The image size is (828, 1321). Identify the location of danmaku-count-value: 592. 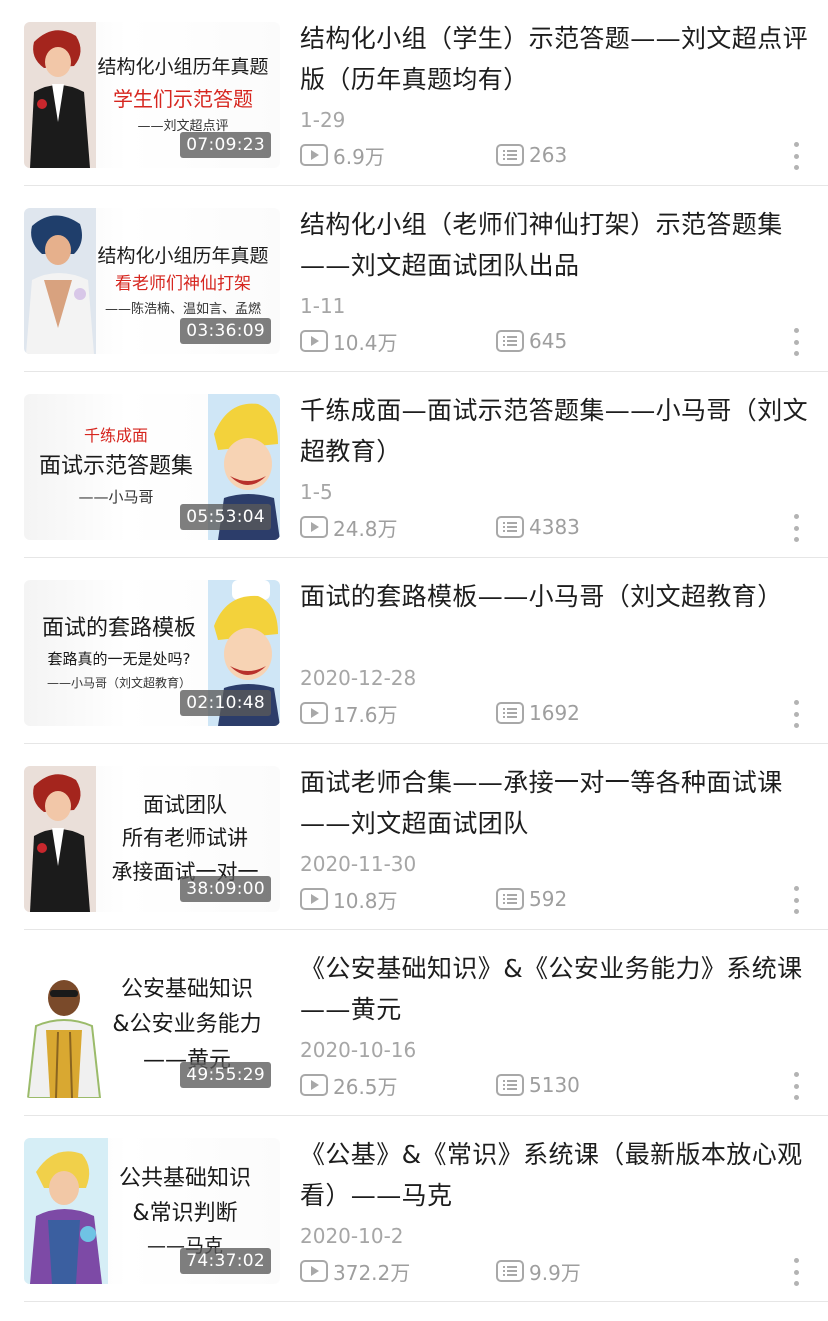
(548, 899).